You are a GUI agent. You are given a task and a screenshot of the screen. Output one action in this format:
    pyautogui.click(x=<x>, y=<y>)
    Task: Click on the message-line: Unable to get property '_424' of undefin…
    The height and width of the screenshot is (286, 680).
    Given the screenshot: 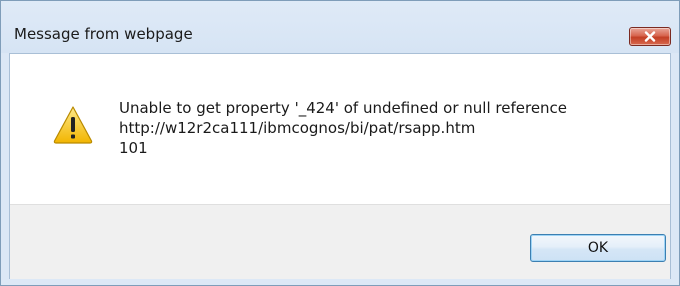 What is the action you would take?
    pyautogui.click(x=343, y=108)
    